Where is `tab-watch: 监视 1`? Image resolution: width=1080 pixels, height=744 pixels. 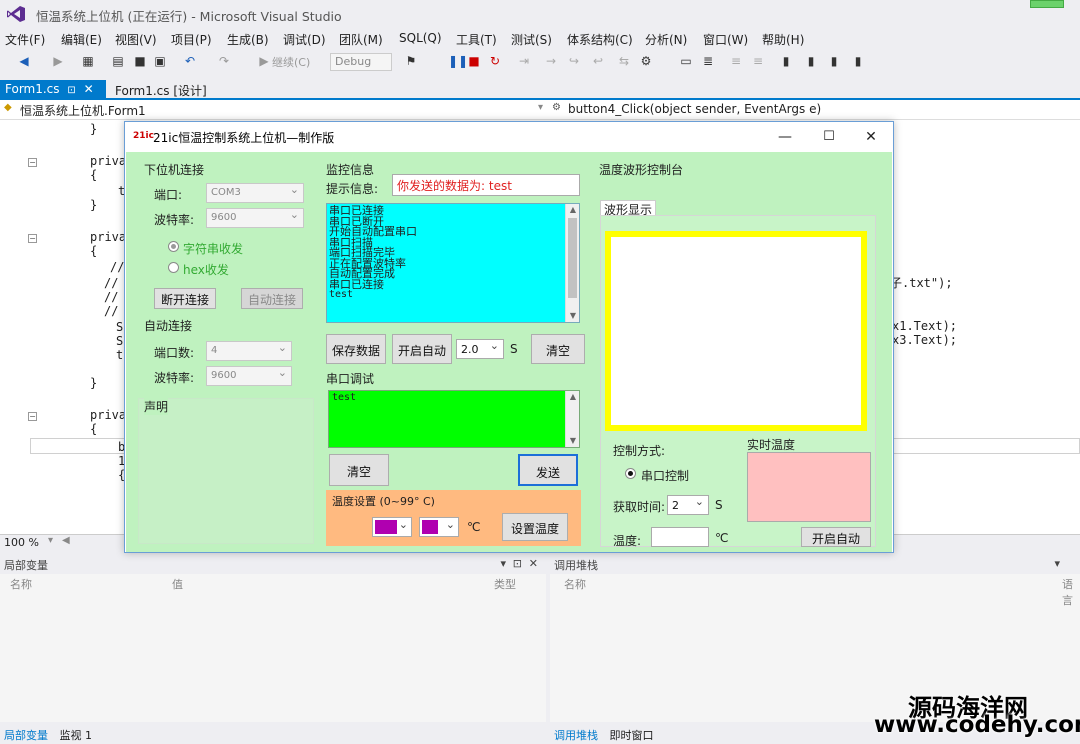
tab-watch: 监视 1 is located at coordinates (76, 735).